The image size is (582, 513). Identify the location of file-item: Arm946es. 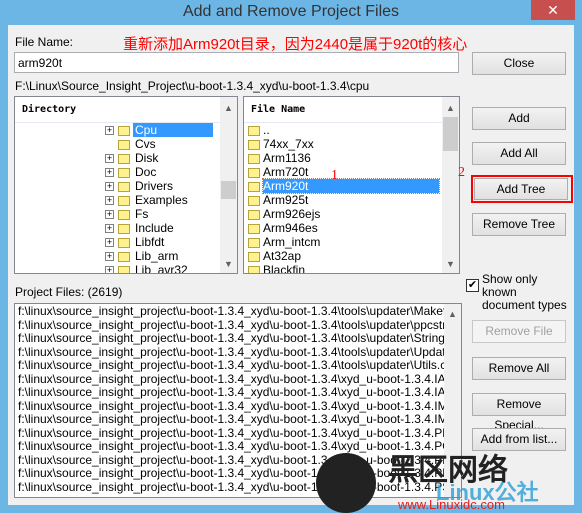
(351, 228).